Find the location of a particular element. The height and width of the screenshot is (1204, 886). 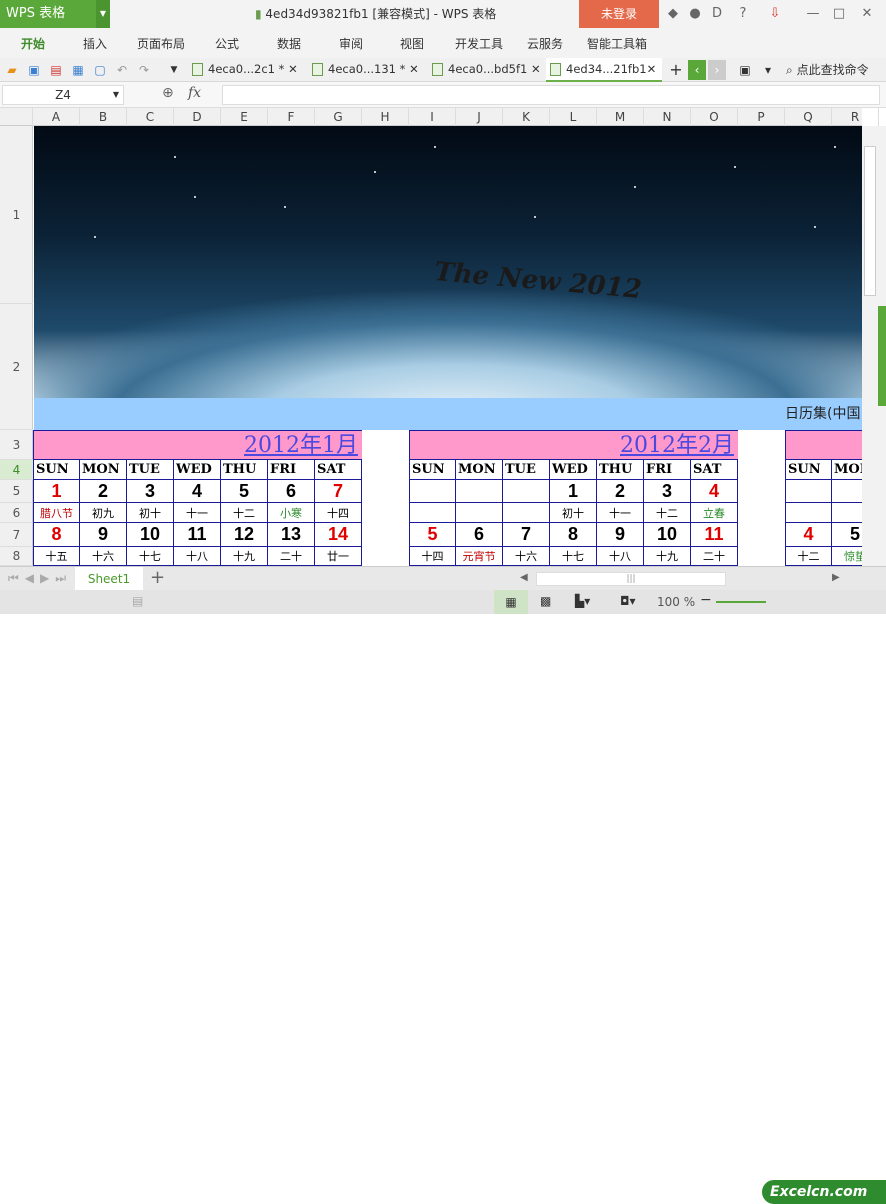

column-header: Q is located at coordinates (808, 117).